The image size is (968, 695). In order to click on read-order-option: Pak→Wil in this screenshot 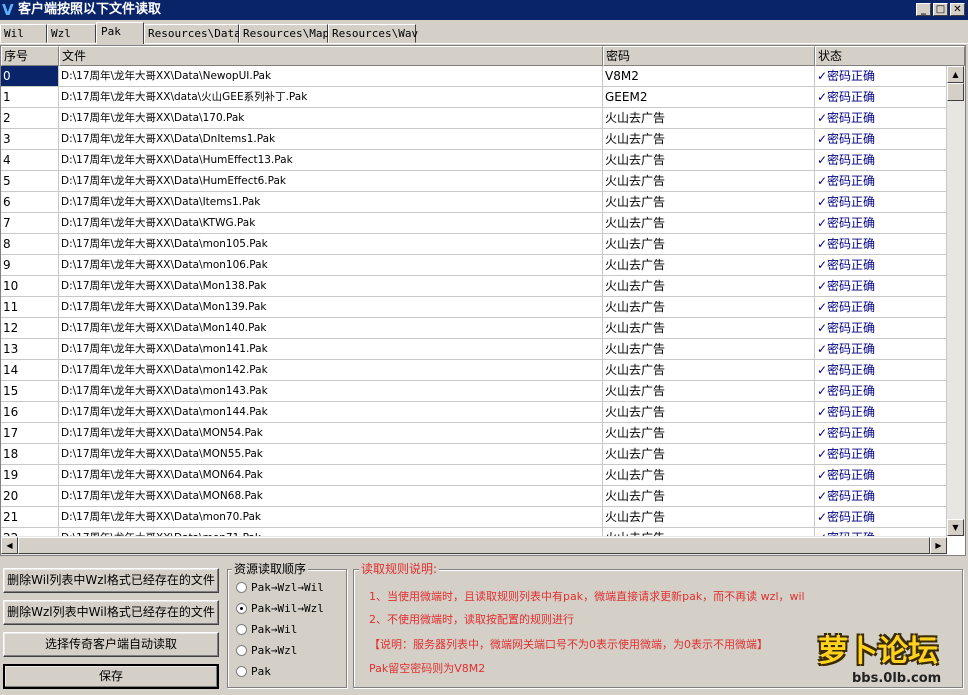, I will do `click(266, 630)`.